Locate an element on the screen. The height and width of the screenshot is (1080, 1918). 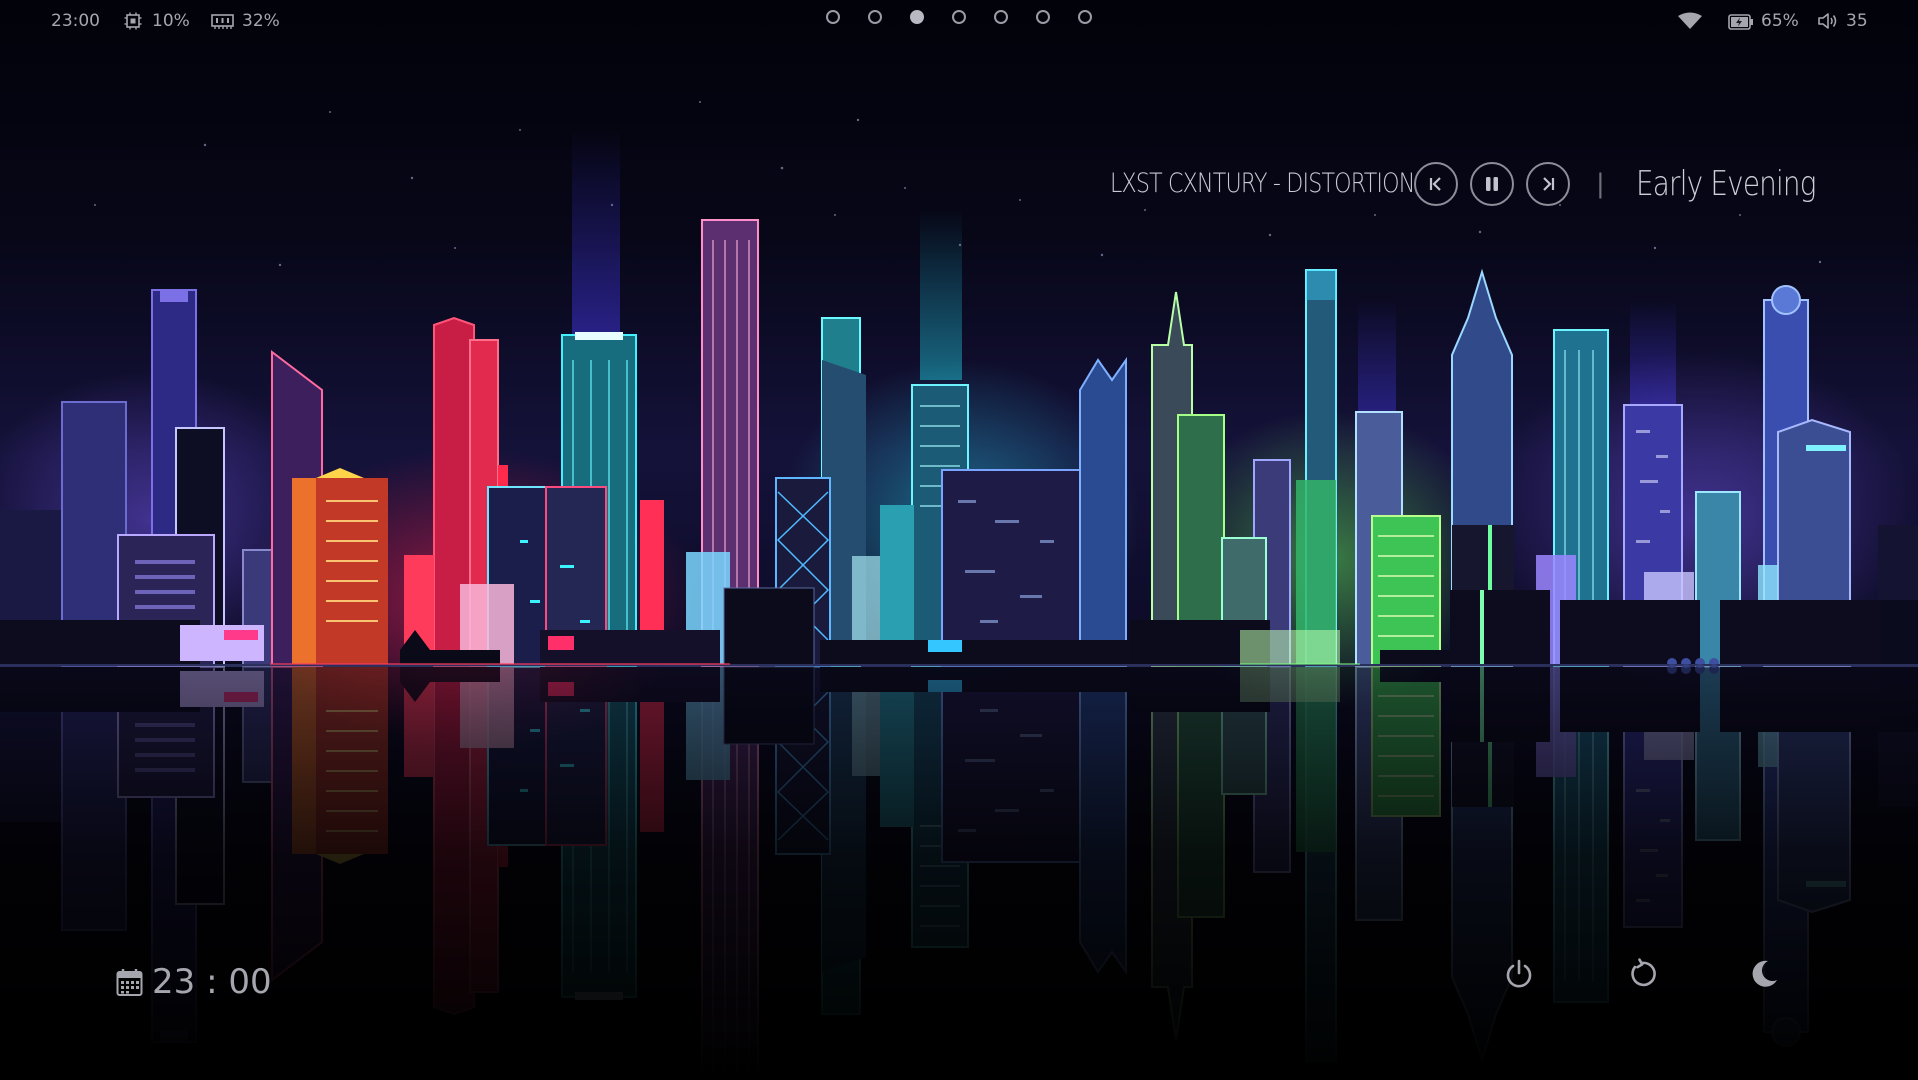
volume-level: 35 is located at coordinates (1857, 21).